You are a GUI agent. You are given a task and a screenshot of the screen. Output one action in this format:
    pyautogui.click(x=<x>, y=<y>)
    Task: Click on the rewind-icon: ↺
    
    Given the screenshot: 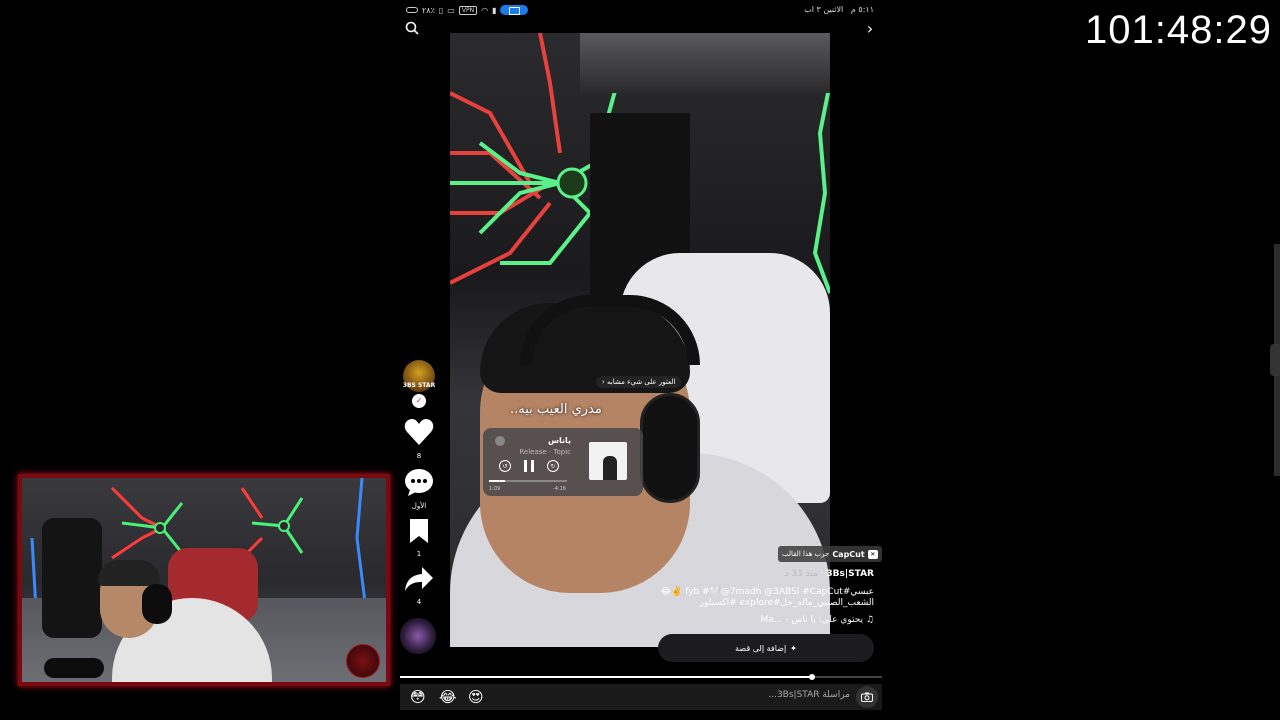 What is the action you would take?
    pyautogui.click(x=505, y=466)
    